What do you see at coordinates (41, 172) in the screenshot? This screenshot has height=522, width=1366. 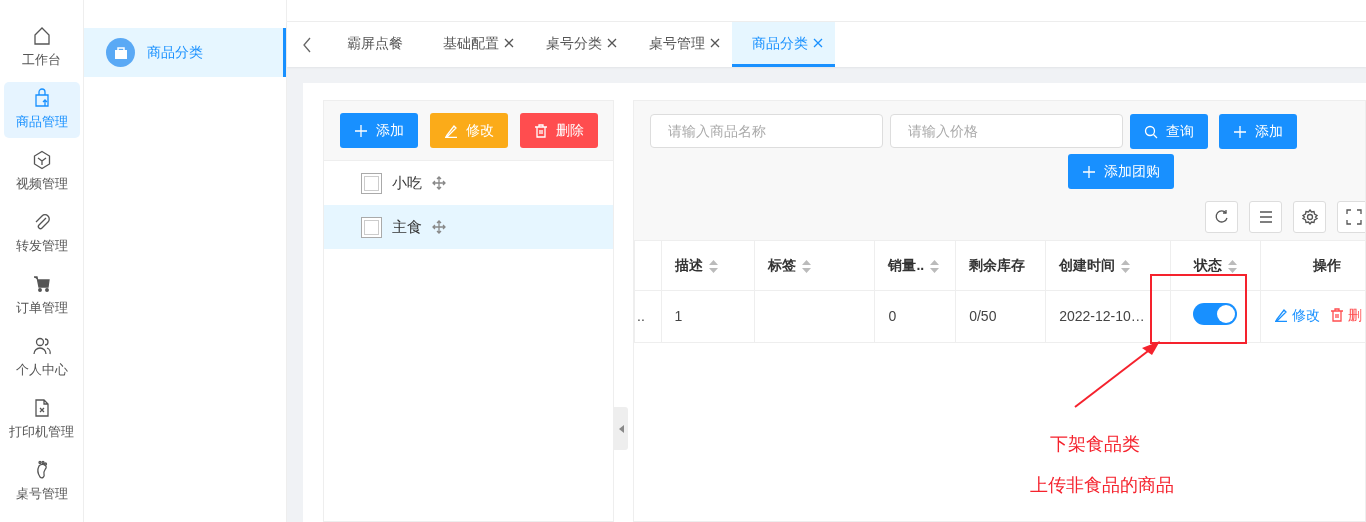 I see `nav-item: 视频管理` at bounding box center [41, 172].